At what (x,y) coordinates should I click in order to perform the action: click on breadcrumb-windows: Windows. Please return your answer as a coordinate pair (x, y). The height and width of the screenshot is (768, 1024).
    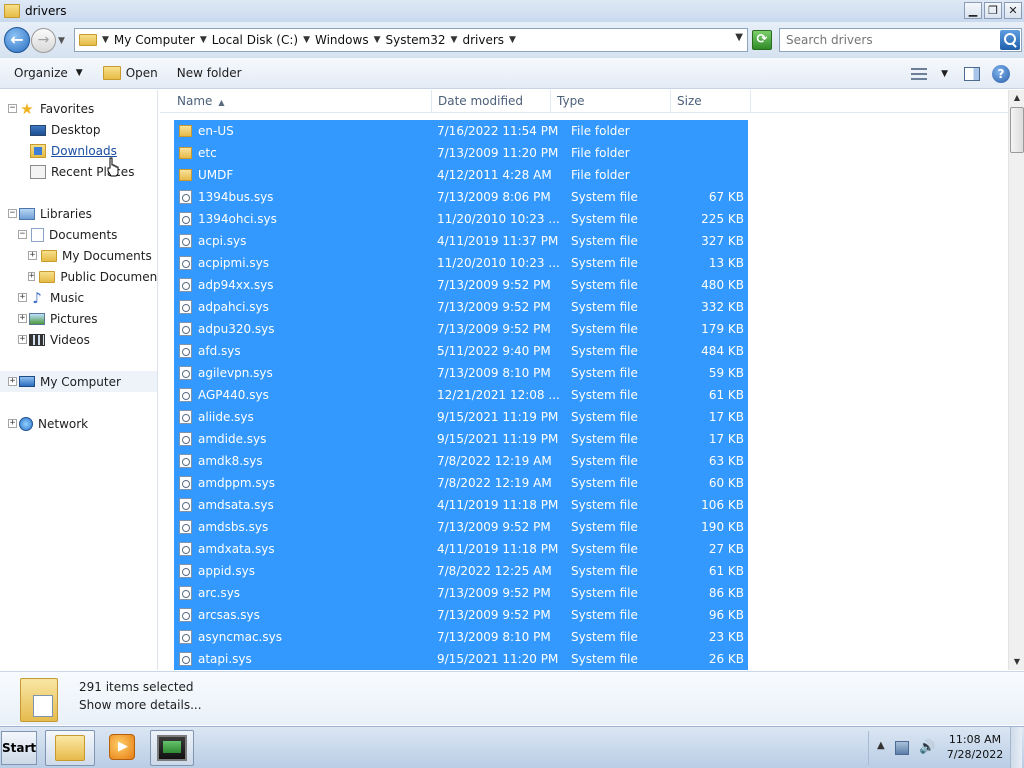
    Looking at the image, I should click on (342, 40).